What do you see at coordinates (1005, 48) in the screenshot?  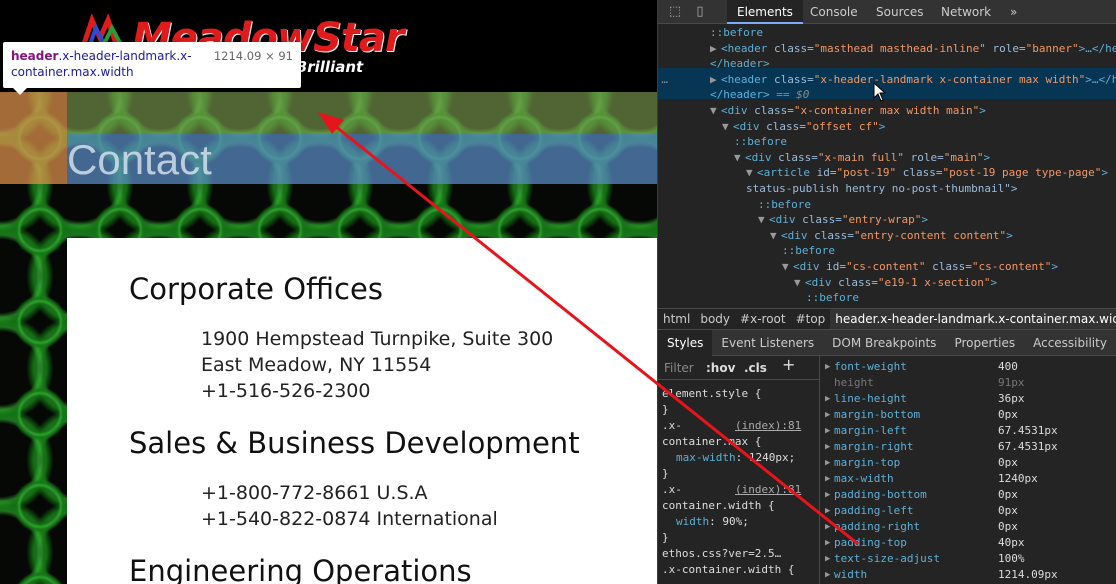 I see `attribute-name: role=` at bounding box center [1005, 48].